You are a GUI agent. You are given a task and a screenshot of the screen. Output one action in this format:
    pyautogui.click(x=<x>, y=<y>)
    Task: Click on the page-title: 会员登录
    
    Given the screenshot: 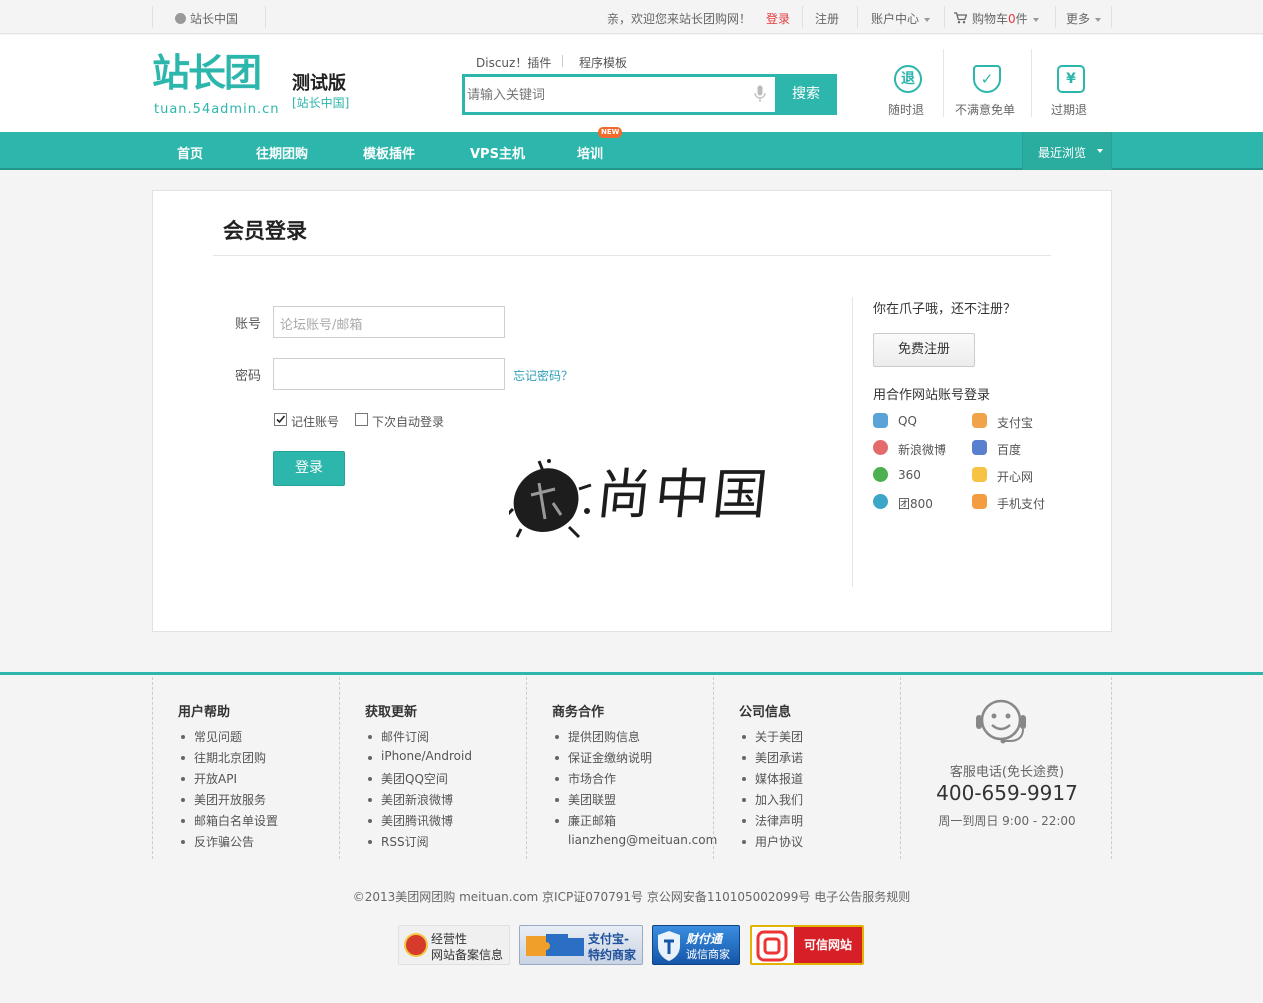 What is the action you would take?
    pyautogui.click(x=265, y=231)
    